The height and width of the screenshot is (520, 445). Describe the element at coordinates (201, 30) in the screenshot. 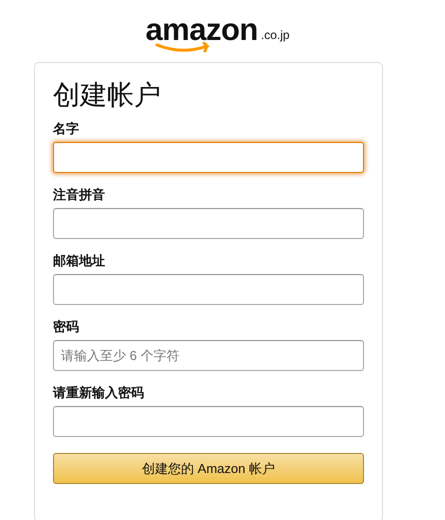

I see `logo-wordmark: amazon` at that location.